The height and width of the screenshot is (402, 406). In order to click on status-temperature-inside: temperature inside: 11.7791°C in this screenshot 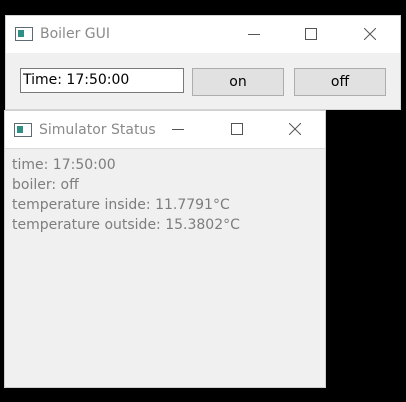, I will do `click(121, 205)`.